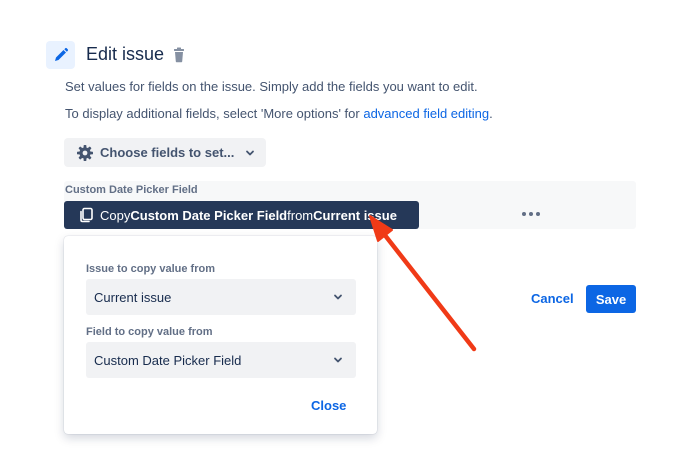  I want to click on field-source-value: Custom Date Picker Field, so click(168, 360).